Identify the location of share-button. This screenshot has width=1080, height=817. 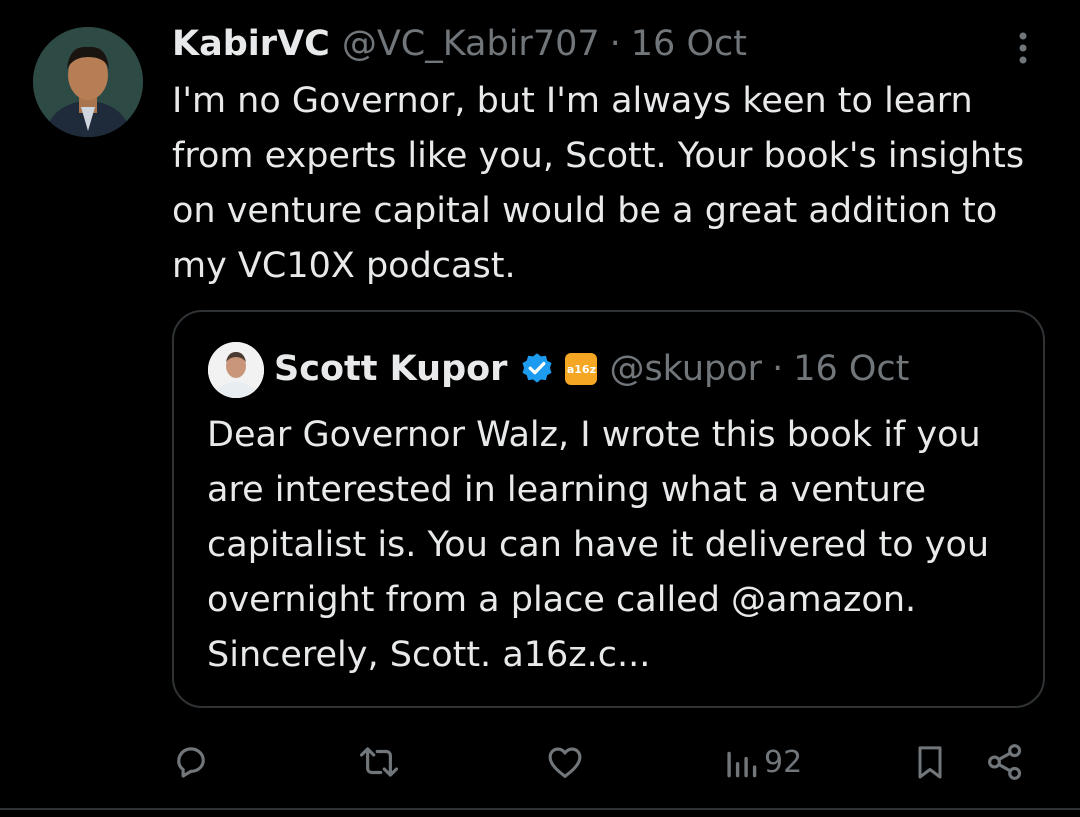
(1005, 762).